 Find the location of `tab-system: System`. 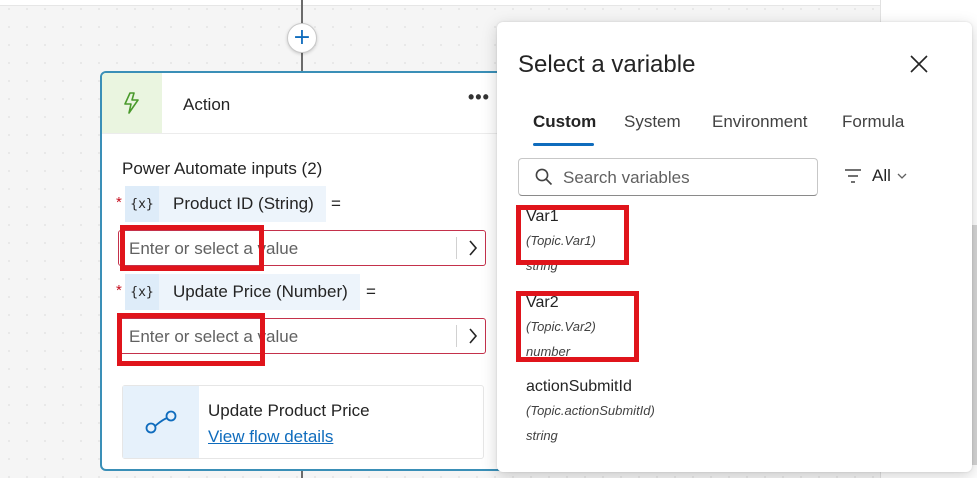

tab-system: System is located at coordinates (652, 122).